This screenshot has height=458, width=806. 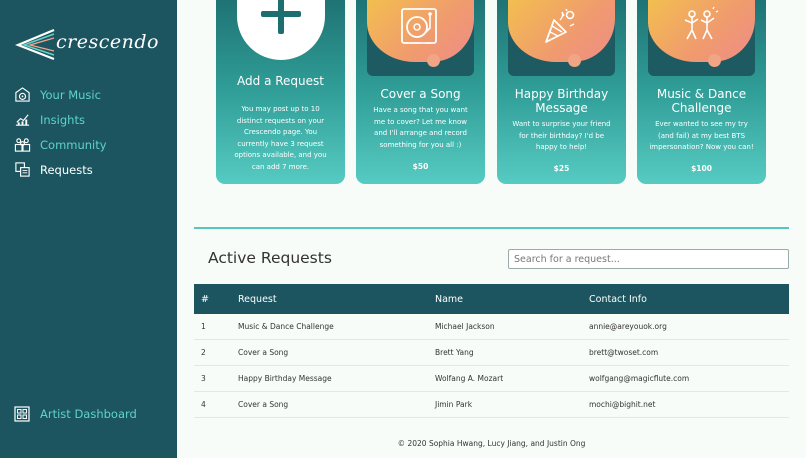 What do you see at coordinates (469, 378) in the screenshot?
I see `cell-name: Wolfang A. Mozart` at bounding box center [469, 378].